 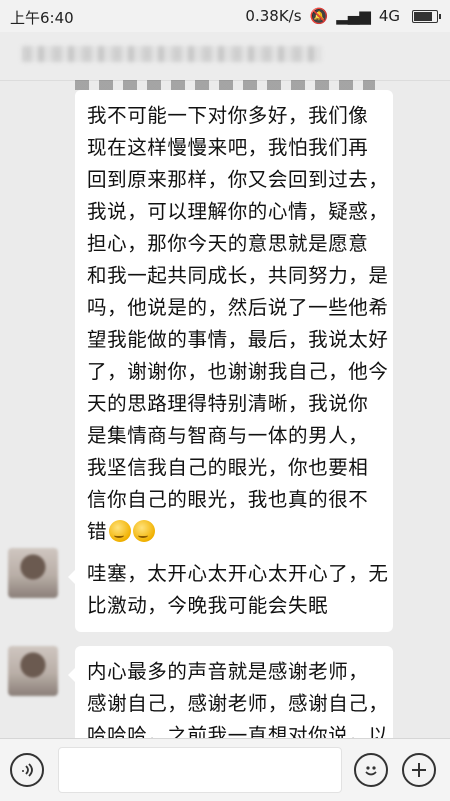 I want to click on smile-face-icon, so click(x=371, y=771).